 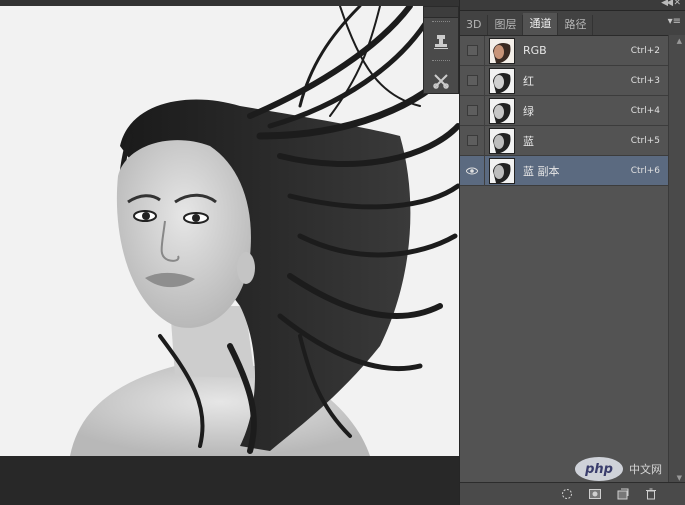 I want to click on close-icon: ✕, so click(x=677, y=4).